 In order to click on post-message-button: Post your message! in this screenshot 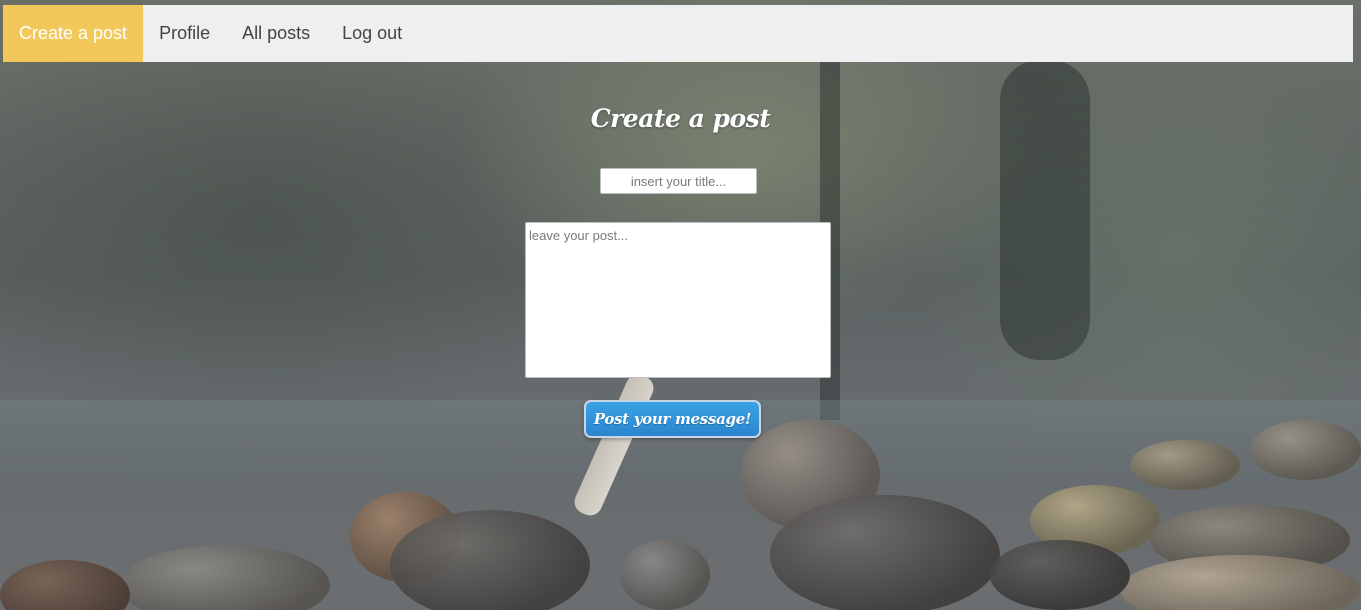, I will do `click(672, 419)`.